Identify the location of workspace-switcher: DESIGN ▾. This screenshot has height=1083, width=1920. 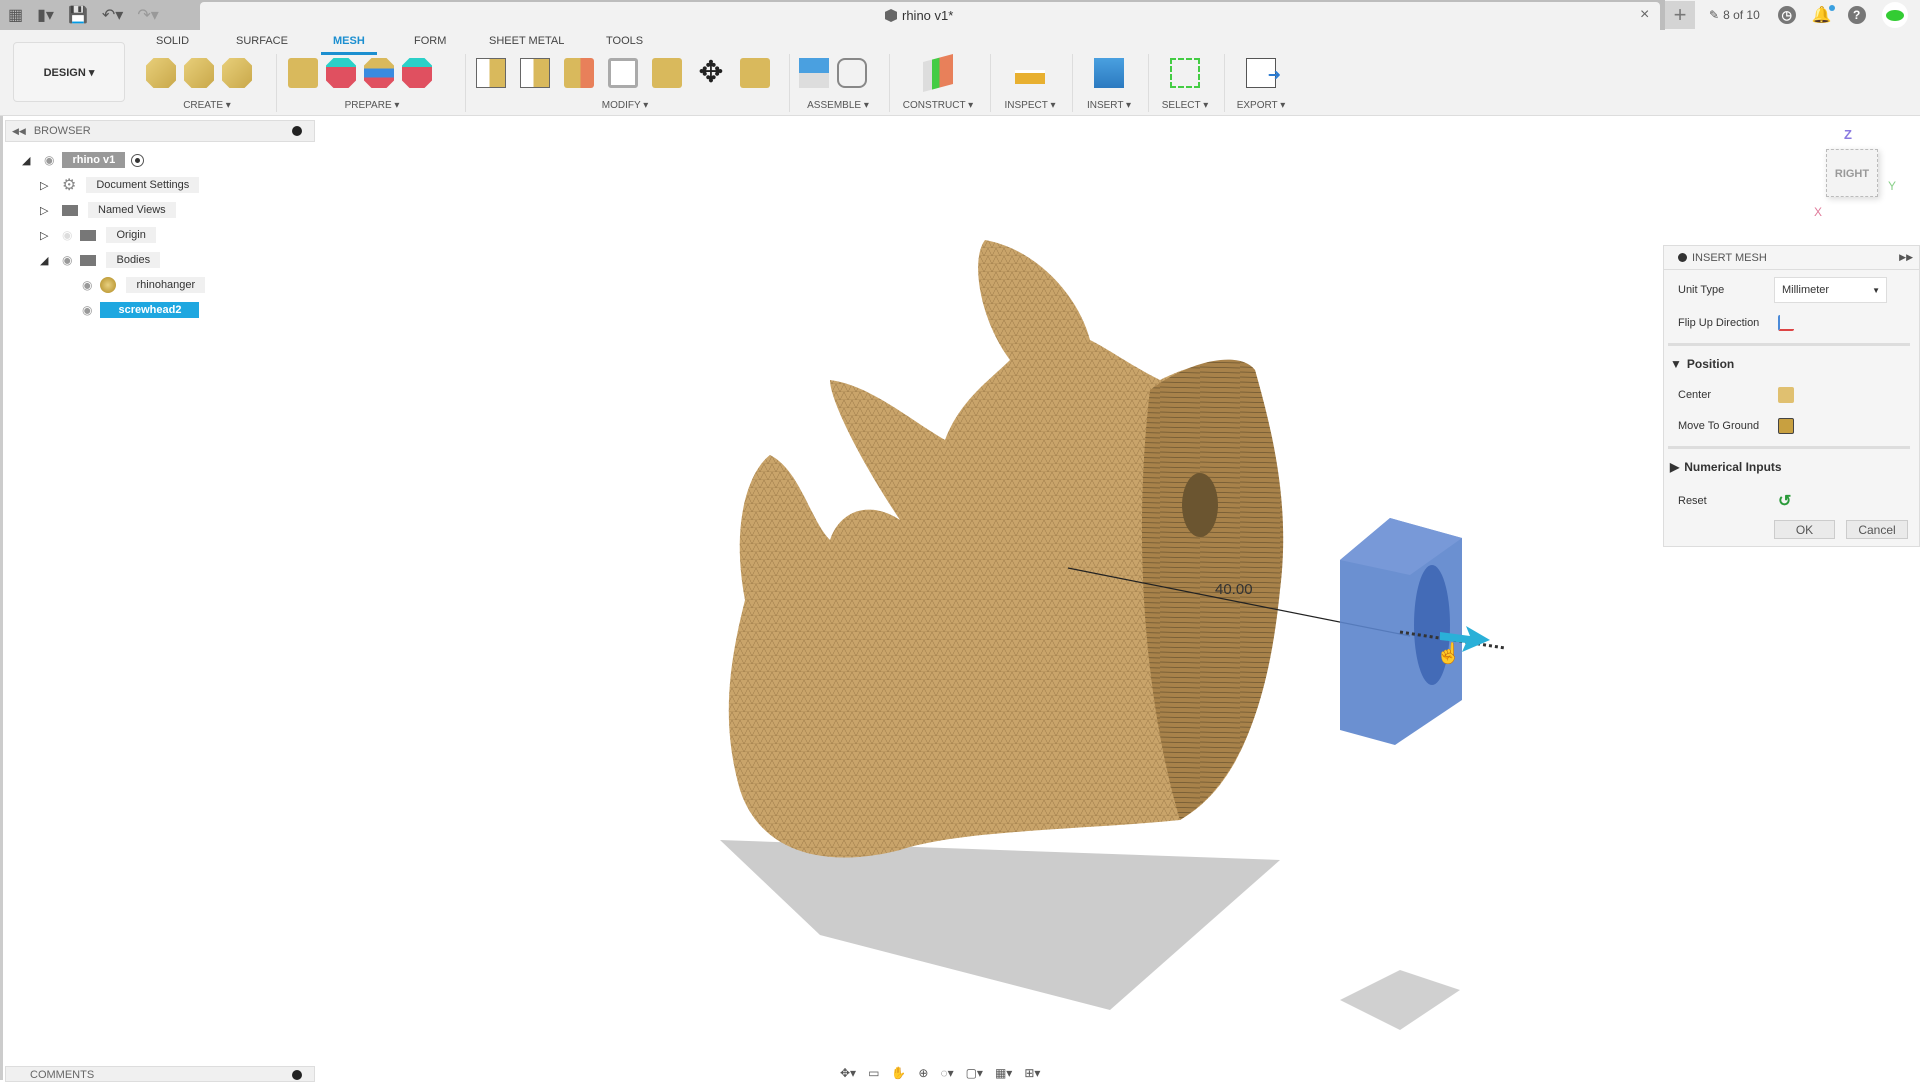
(69, 72).